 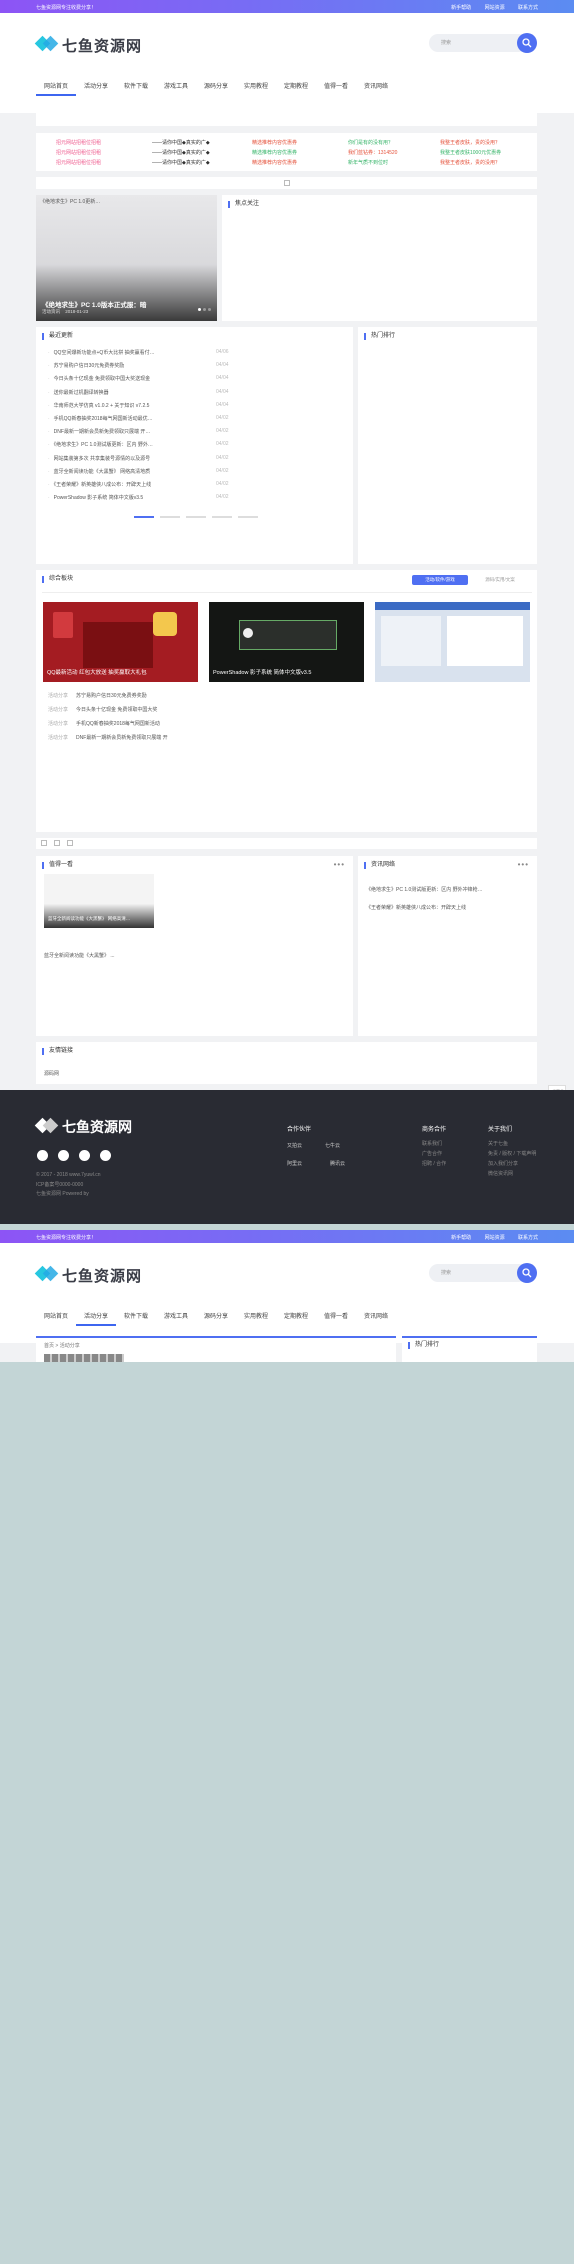 What do you see at coordinates (94, 304) in the screenshot?
I see `slider-caption: 《绝地求生》PC 1.0版本正式服：暗` at bounding box center [94, 304].